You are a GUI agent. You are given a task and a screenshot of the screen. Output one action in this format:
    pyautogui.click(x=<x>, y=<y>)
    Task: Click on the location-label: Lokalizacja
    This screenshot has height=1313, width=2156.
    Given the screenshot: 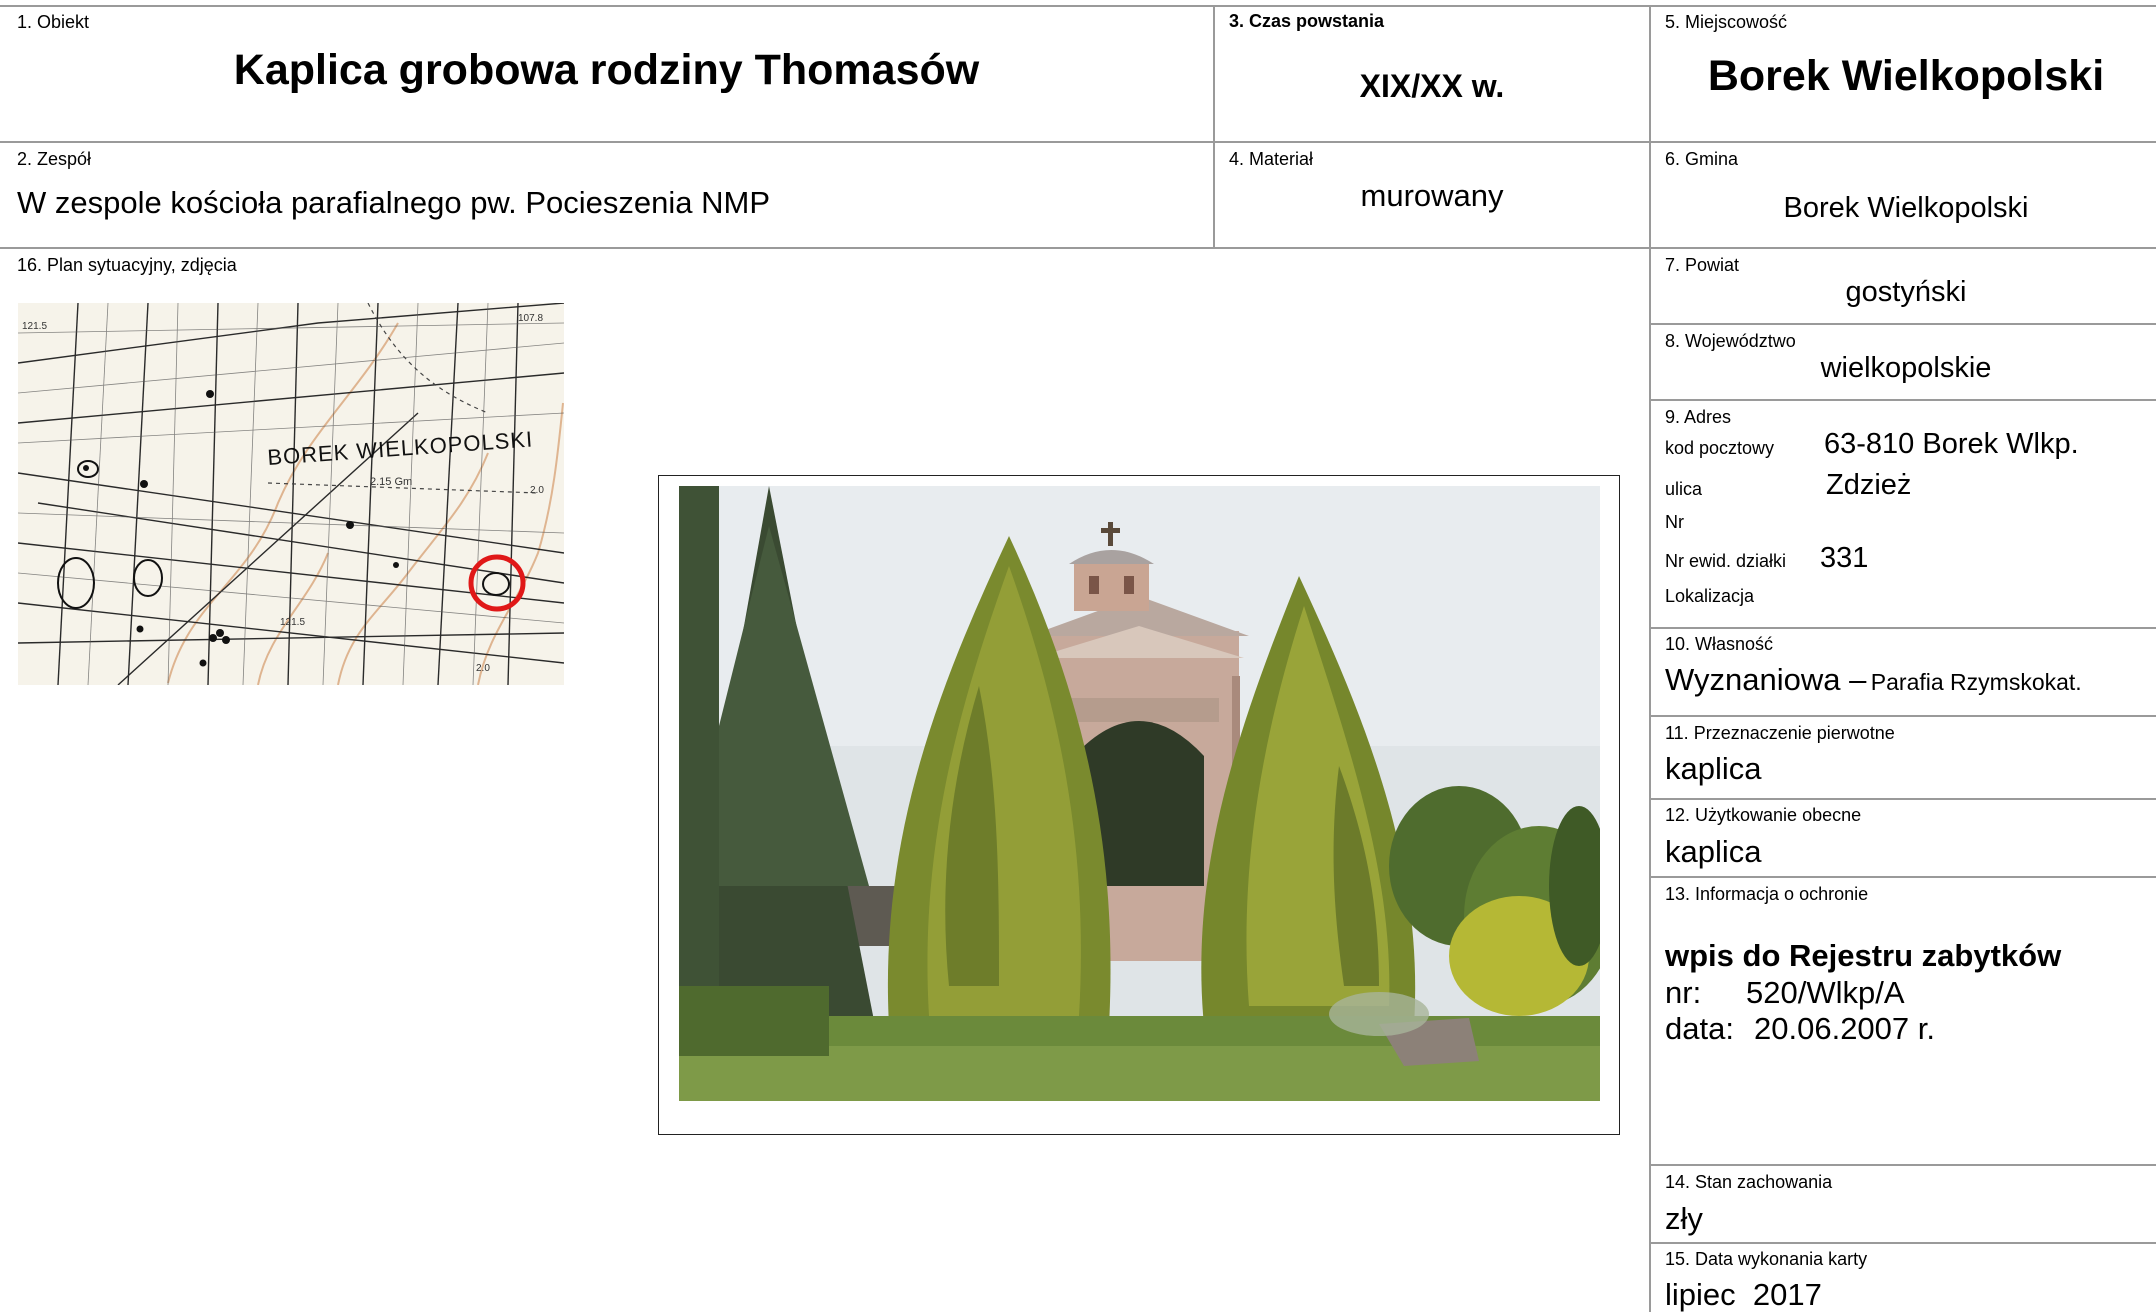 What is the action you would take?
    pyautogui.click(x=1710, y=596)
    